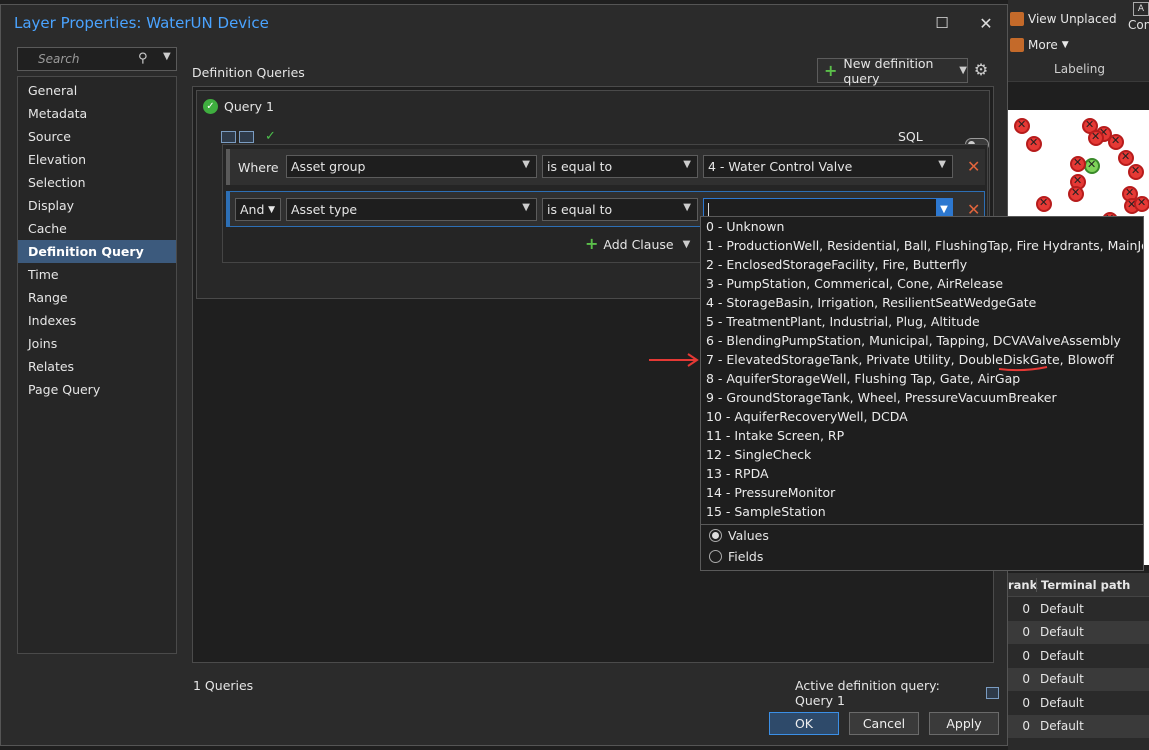 The image size is (1149, 750). I want to click on dropdown-option: 15 - SampleStation, so click(922, 511).